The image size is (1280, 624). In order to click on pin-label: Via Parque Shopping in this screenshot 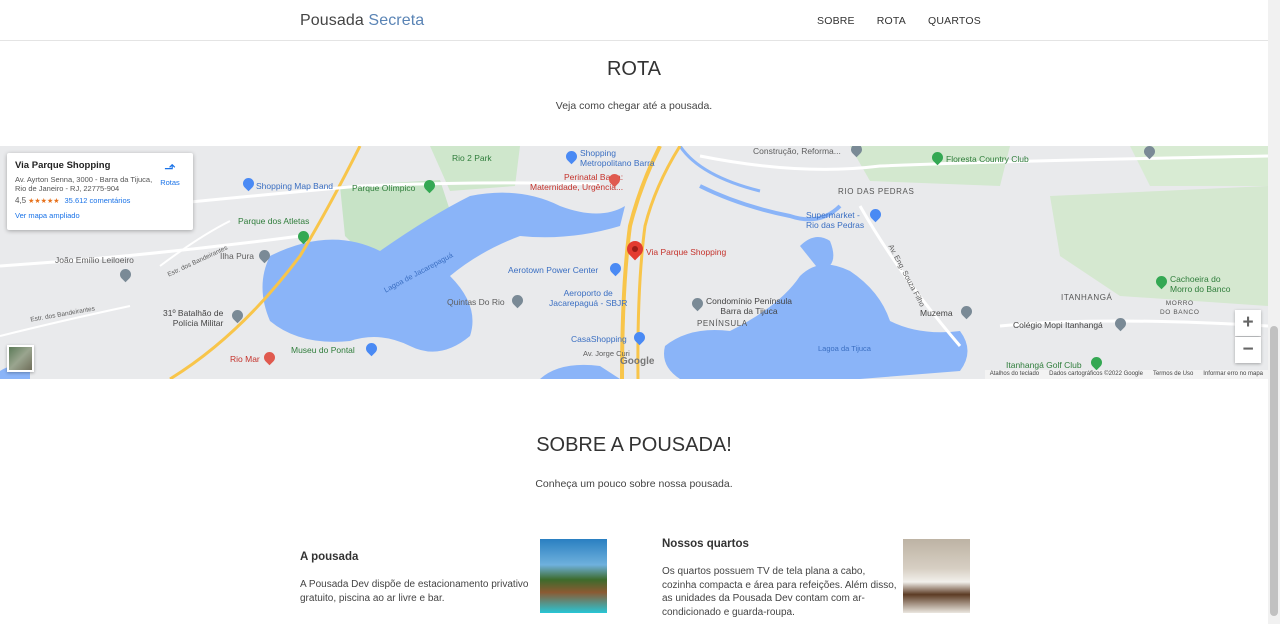, I will do `click(686, 252)`.